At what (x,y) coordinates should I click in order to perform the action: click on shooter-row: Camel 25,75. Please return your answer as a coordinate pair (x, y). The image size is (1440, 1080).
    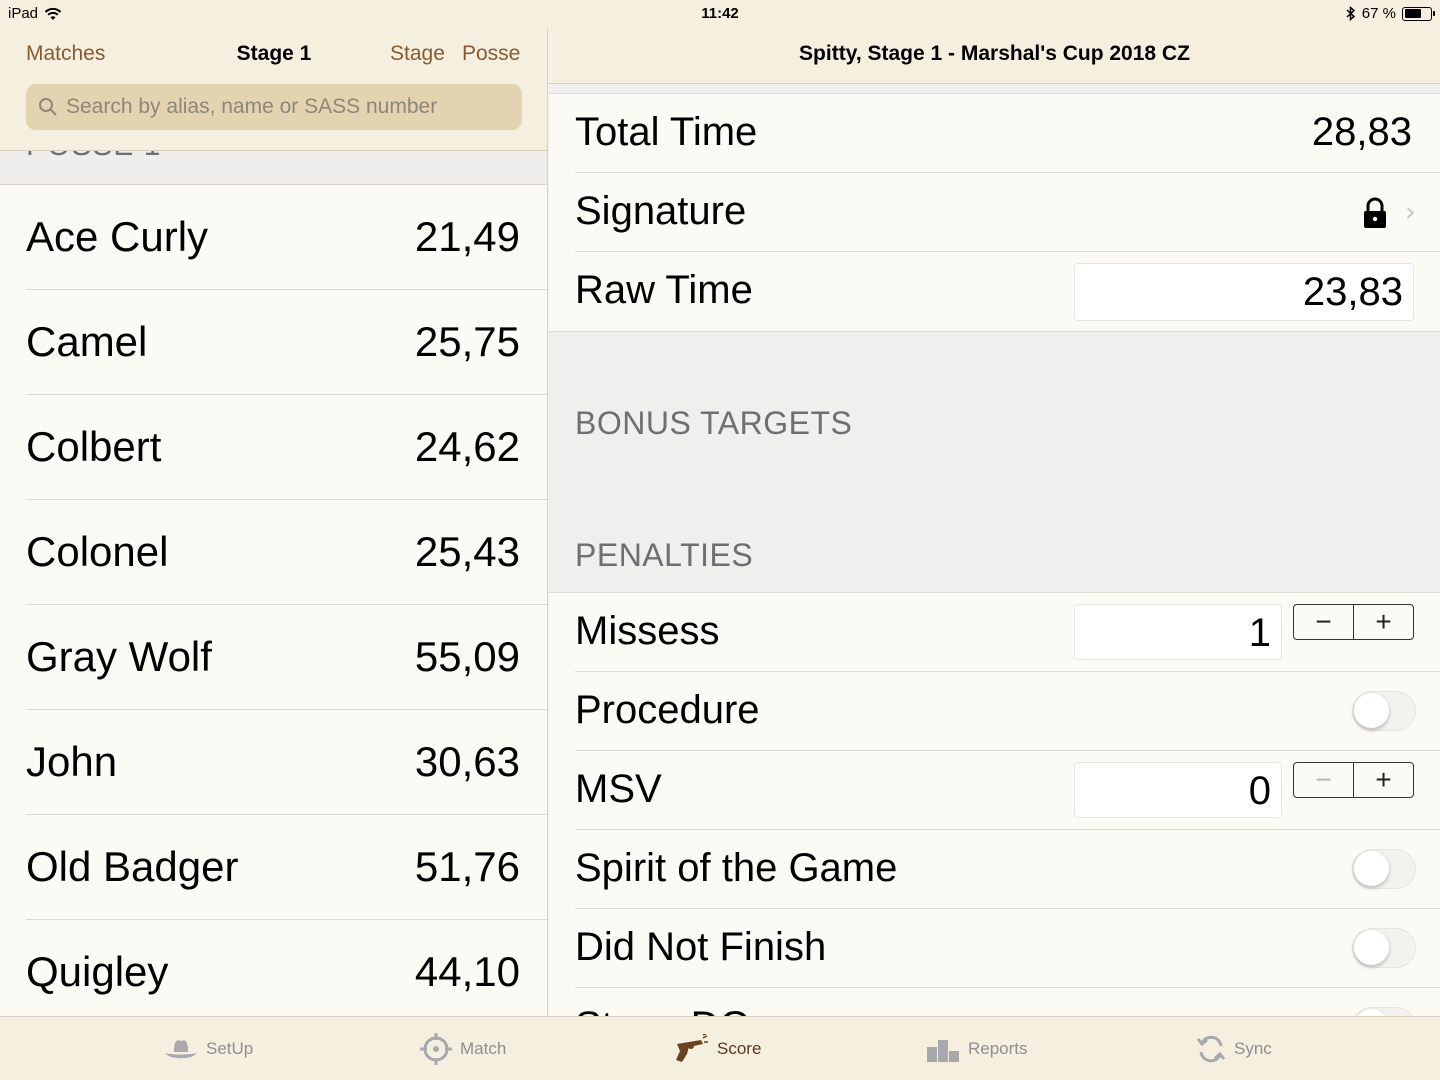
    Looking at the image, I should click on (273, 342).